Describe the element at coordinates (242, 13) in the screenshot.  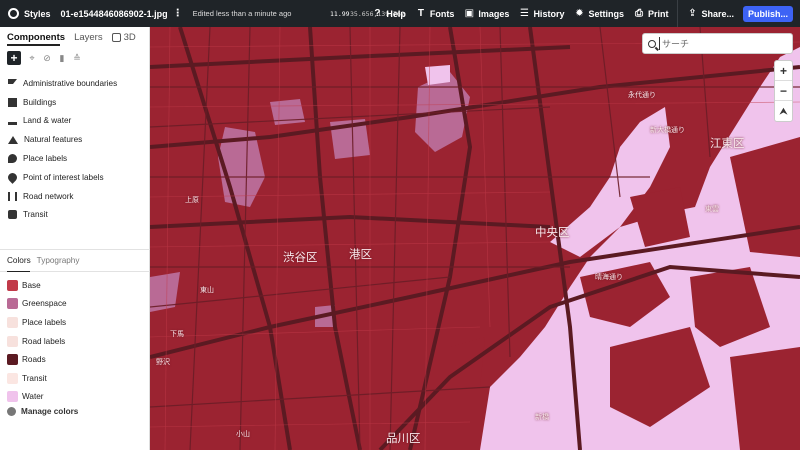
I see `edited-status: Edited less than a minute ago` at that location.